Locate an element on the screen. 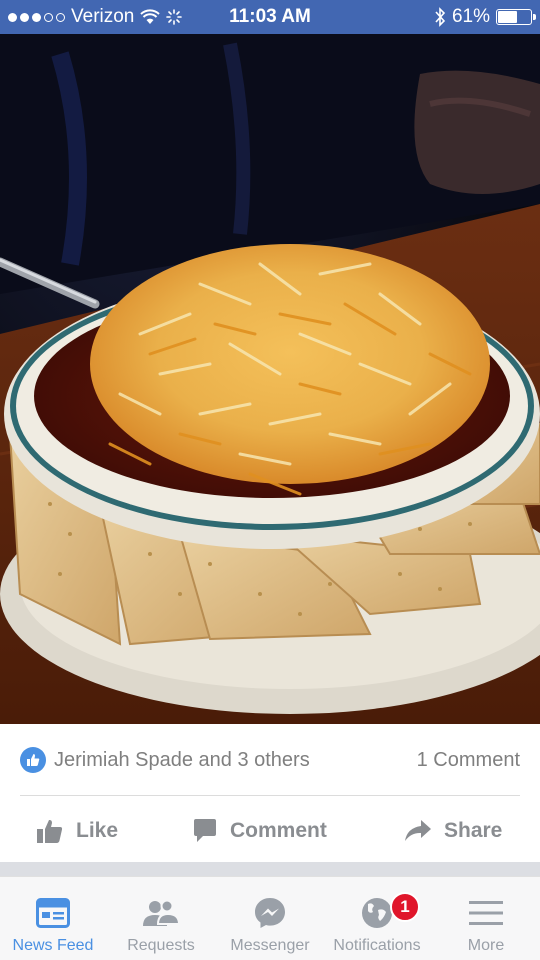 This screenshot has width=540, height=960. tab-notifications: Notifications 1 is located at coordinates (377, 918).